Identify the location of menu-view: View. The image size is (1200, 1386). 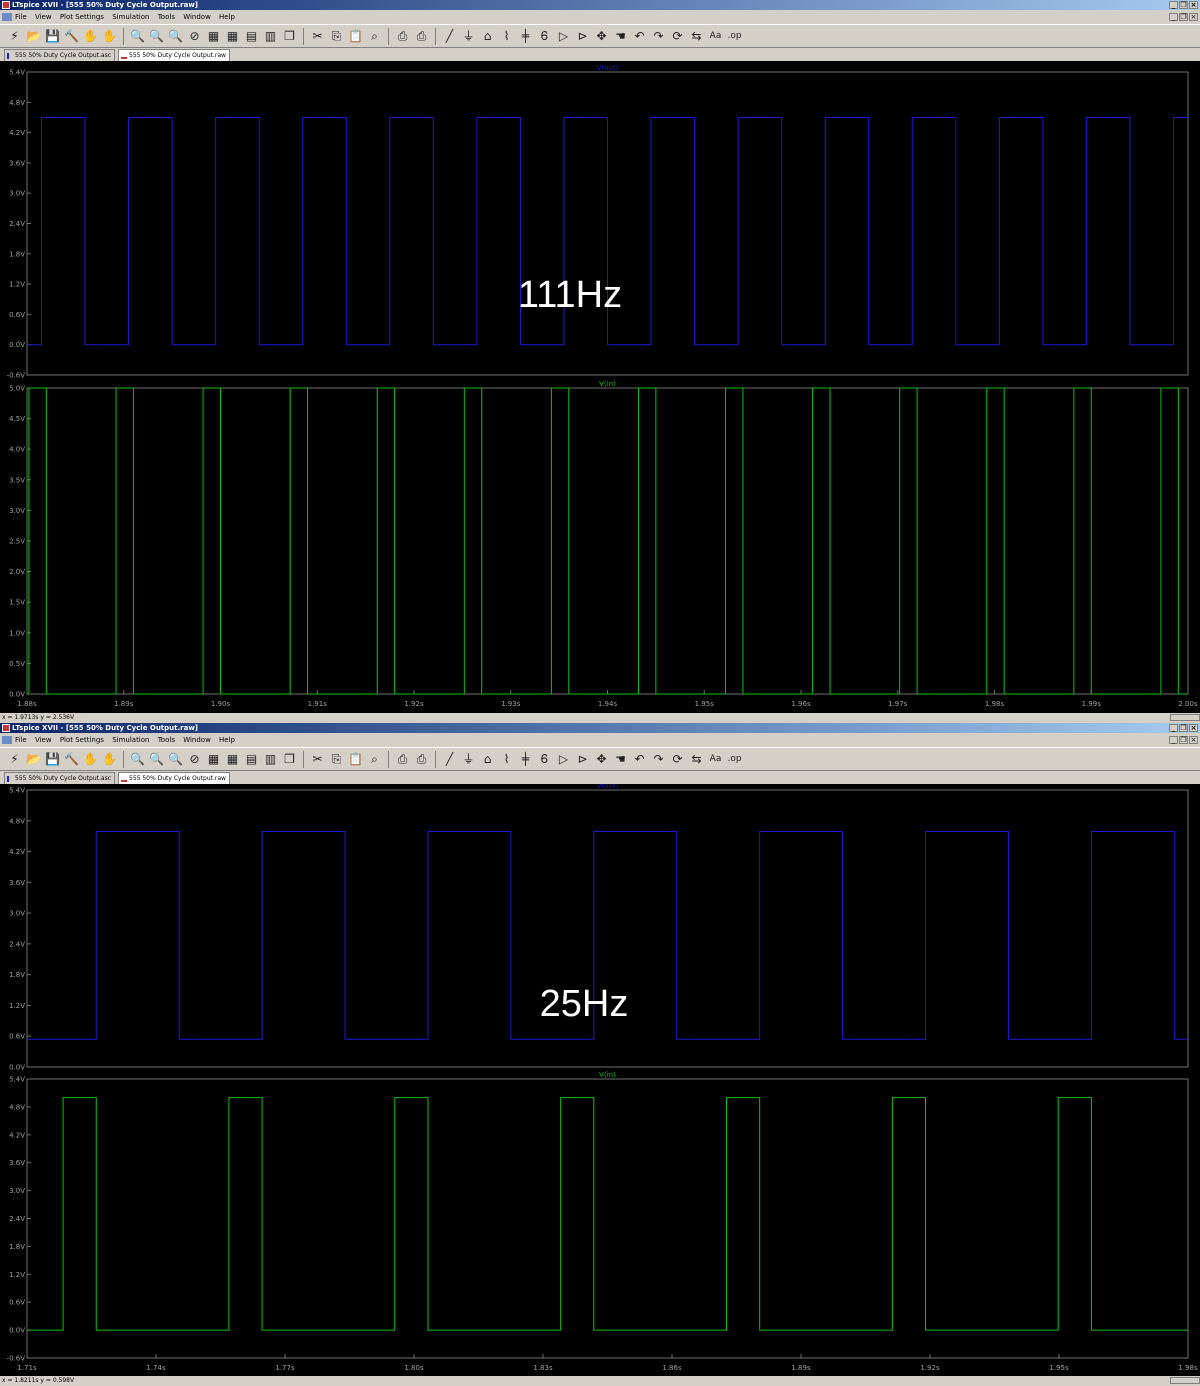
(43, 17).